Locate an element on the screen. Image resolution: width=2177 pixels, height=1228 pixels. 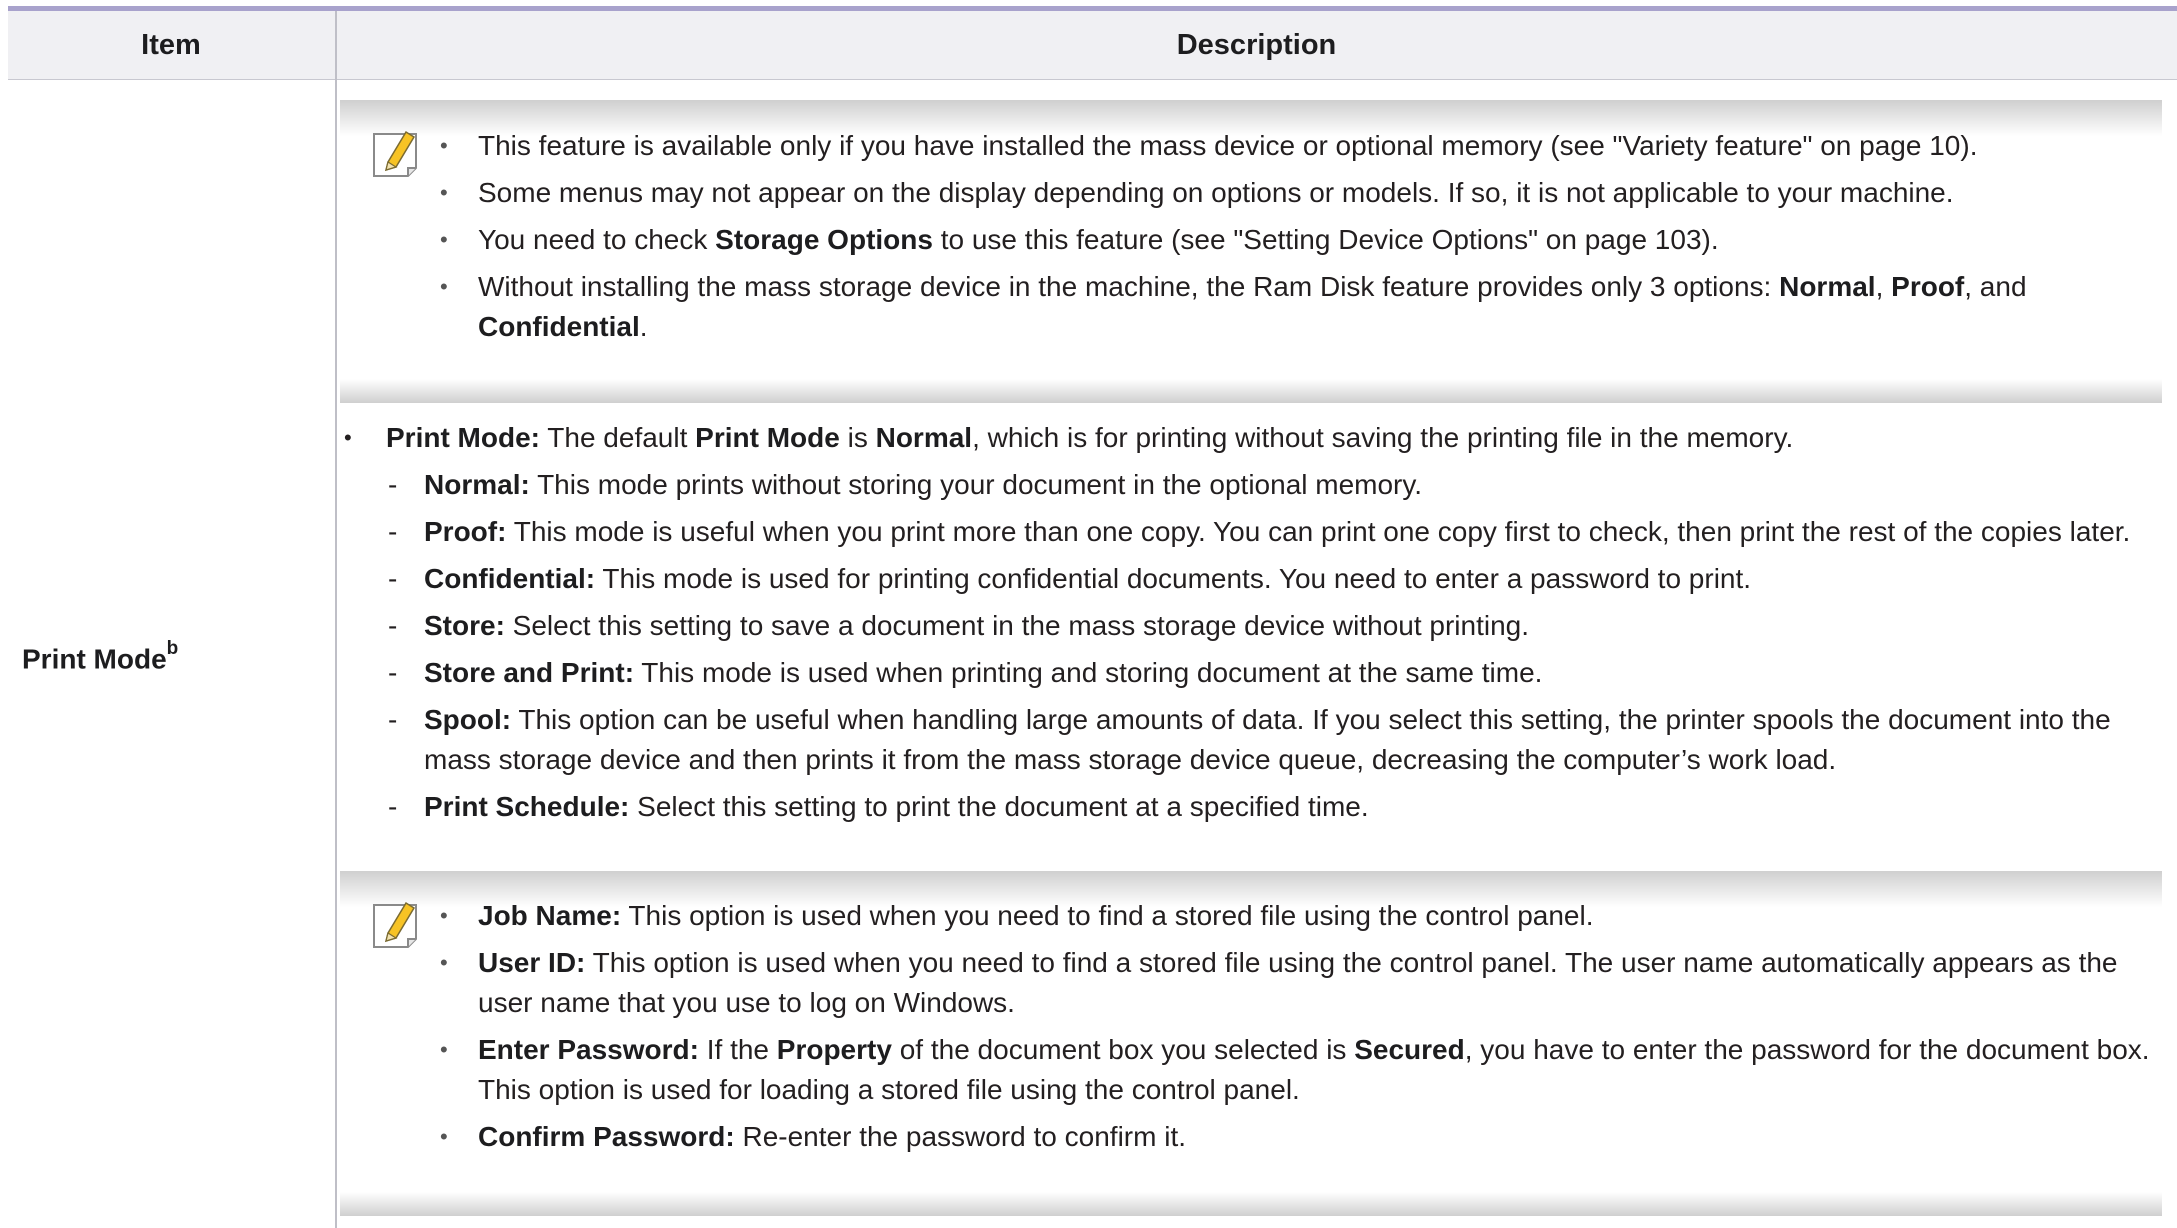
text-run: Re-enter the password to confirm it. is located at coordinates (960, 1136).